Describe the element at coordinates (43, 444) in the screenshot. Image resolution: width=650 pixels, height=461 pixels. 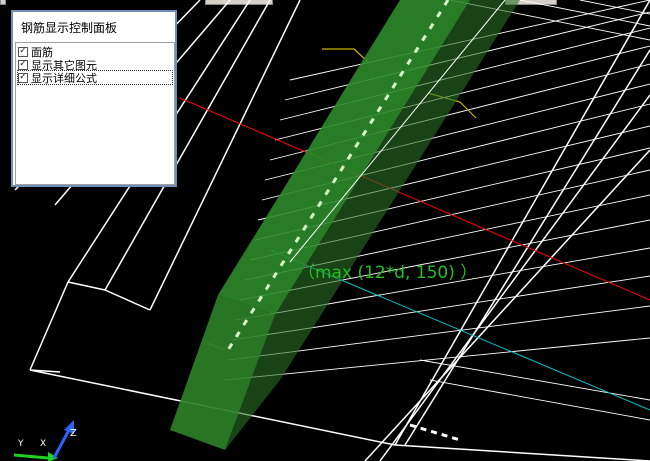
I see `axis-label-x: X` at that location.